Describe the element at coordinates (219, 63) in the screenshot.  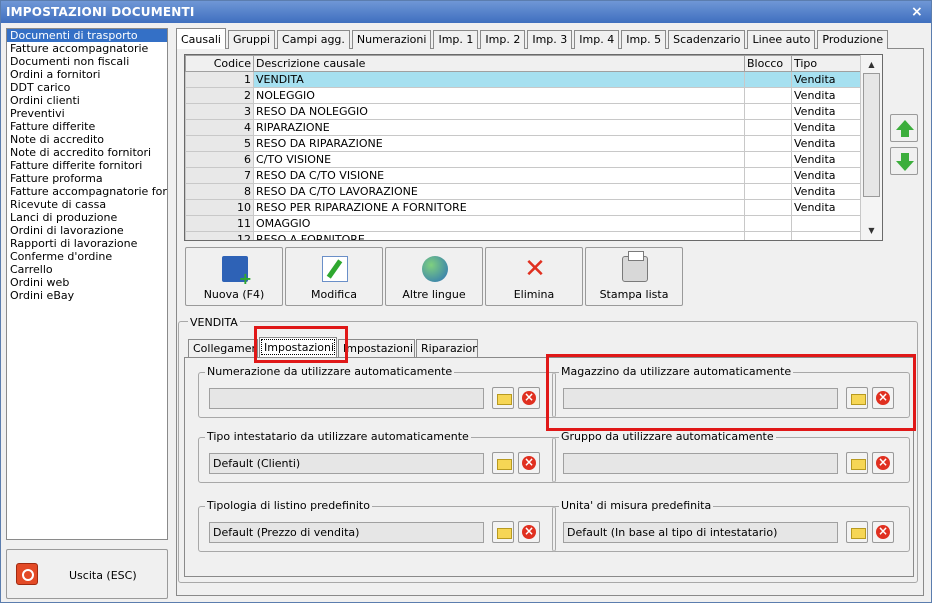
I see `column-header: Codice` at that location.